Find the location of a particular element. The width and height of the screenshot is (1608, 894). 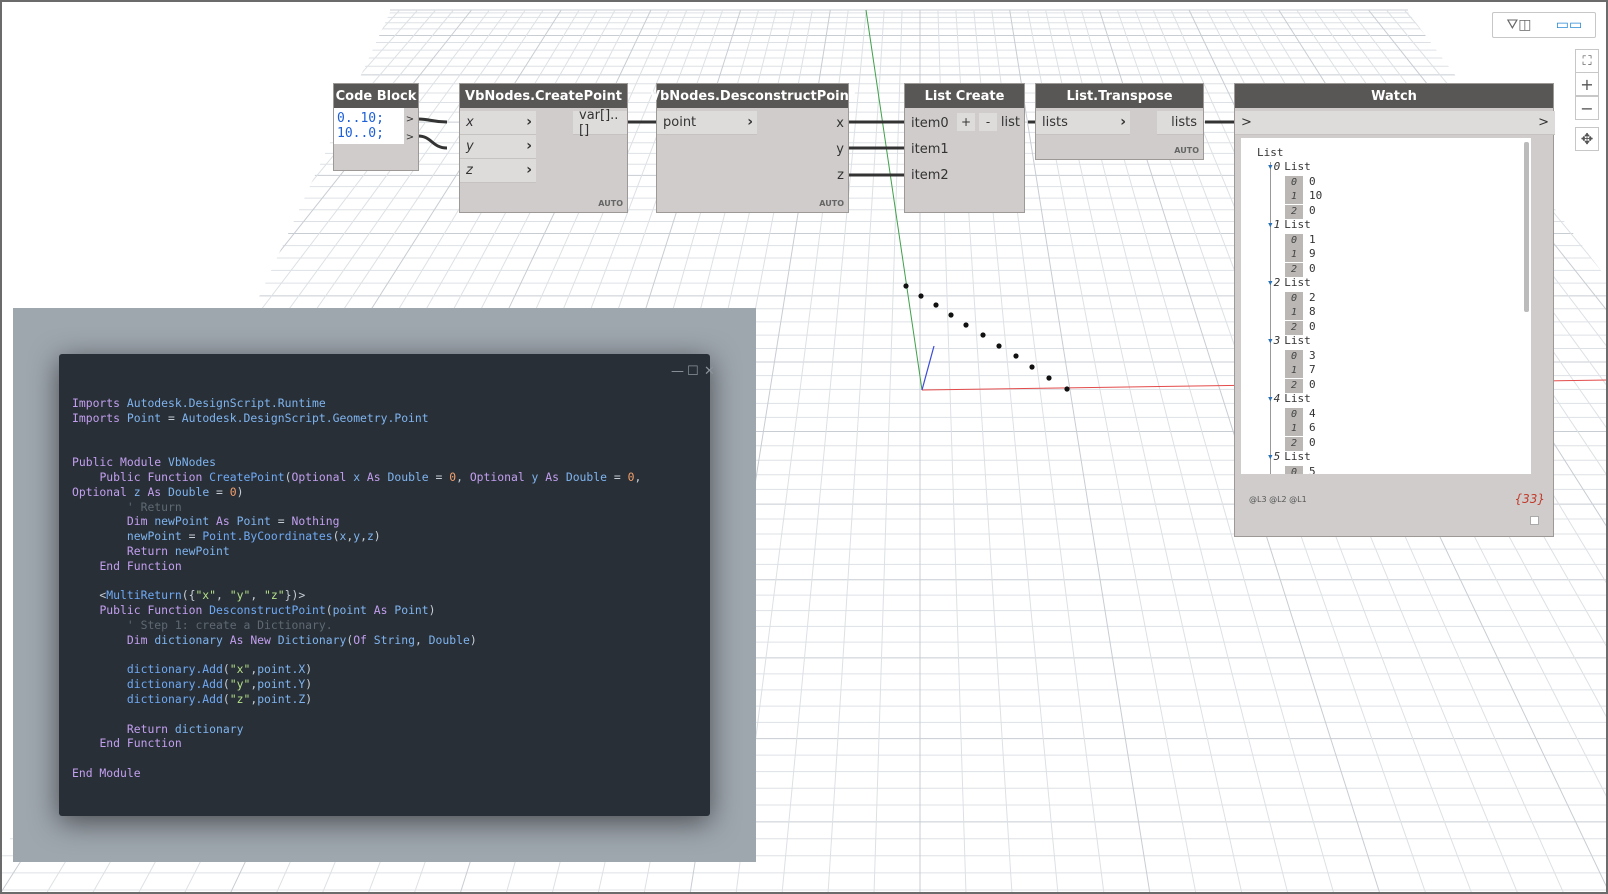

tree-item: 04 is located at coordinates (1300, 414).